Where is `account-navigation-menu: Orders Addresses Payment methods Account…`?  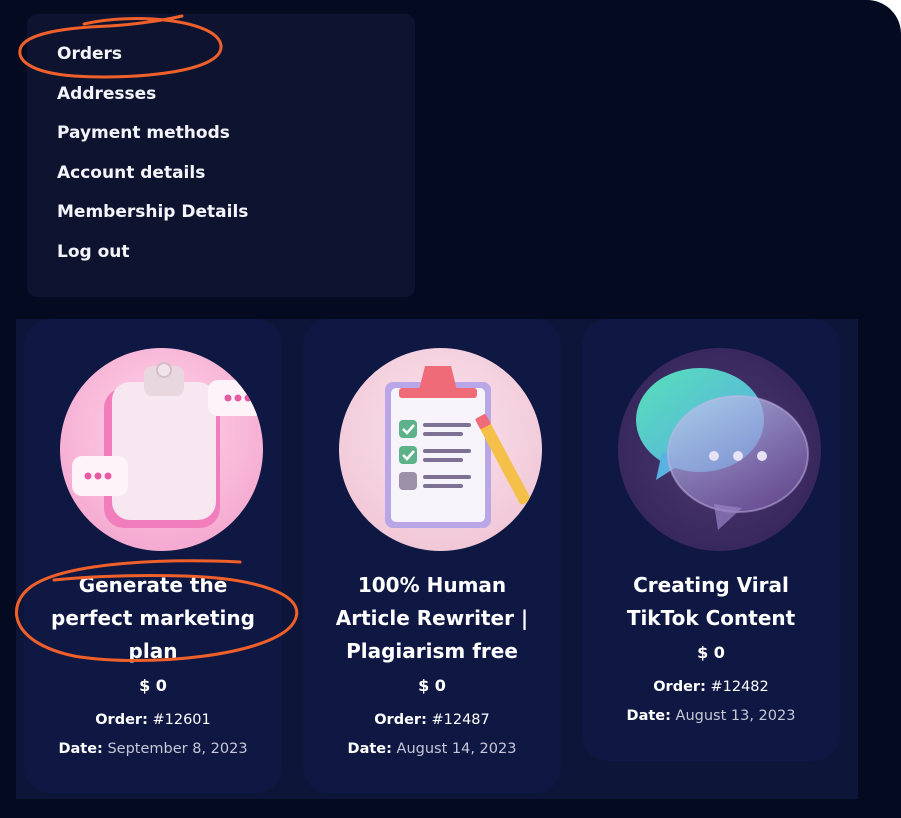
account-navigation-menu: Orders Addresses Payment methods Account… is located at coordinates (221, 155).